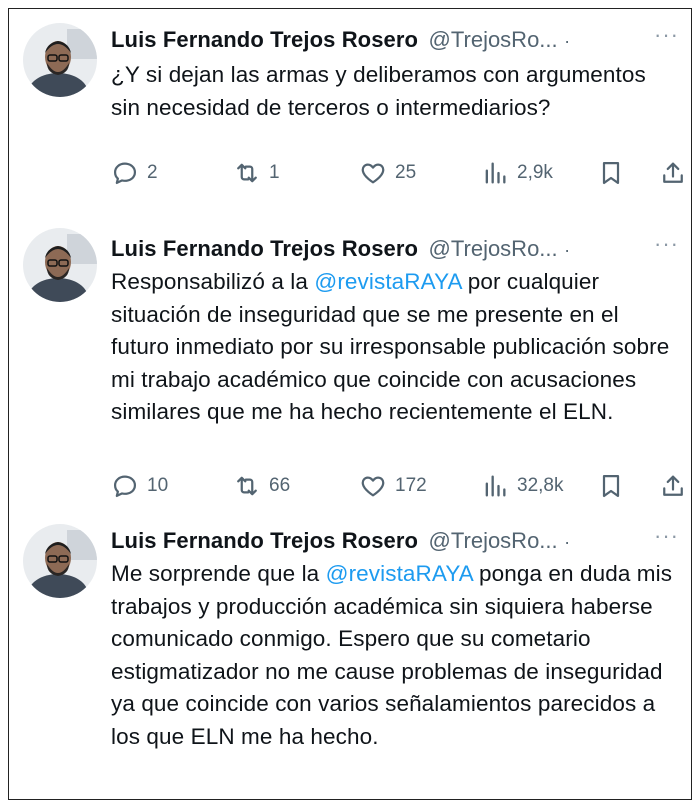  I want to click on reply-button: 2, so click(134, 173).